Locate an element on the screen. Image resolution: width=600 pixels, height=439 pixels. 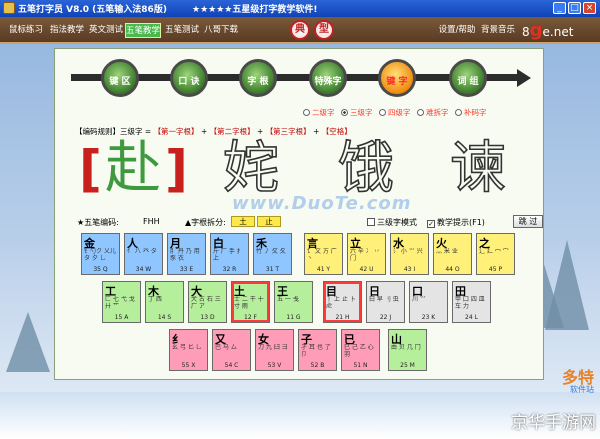
menu-wubi-teach: 五笔教学 is located at coordinates (143, 30).